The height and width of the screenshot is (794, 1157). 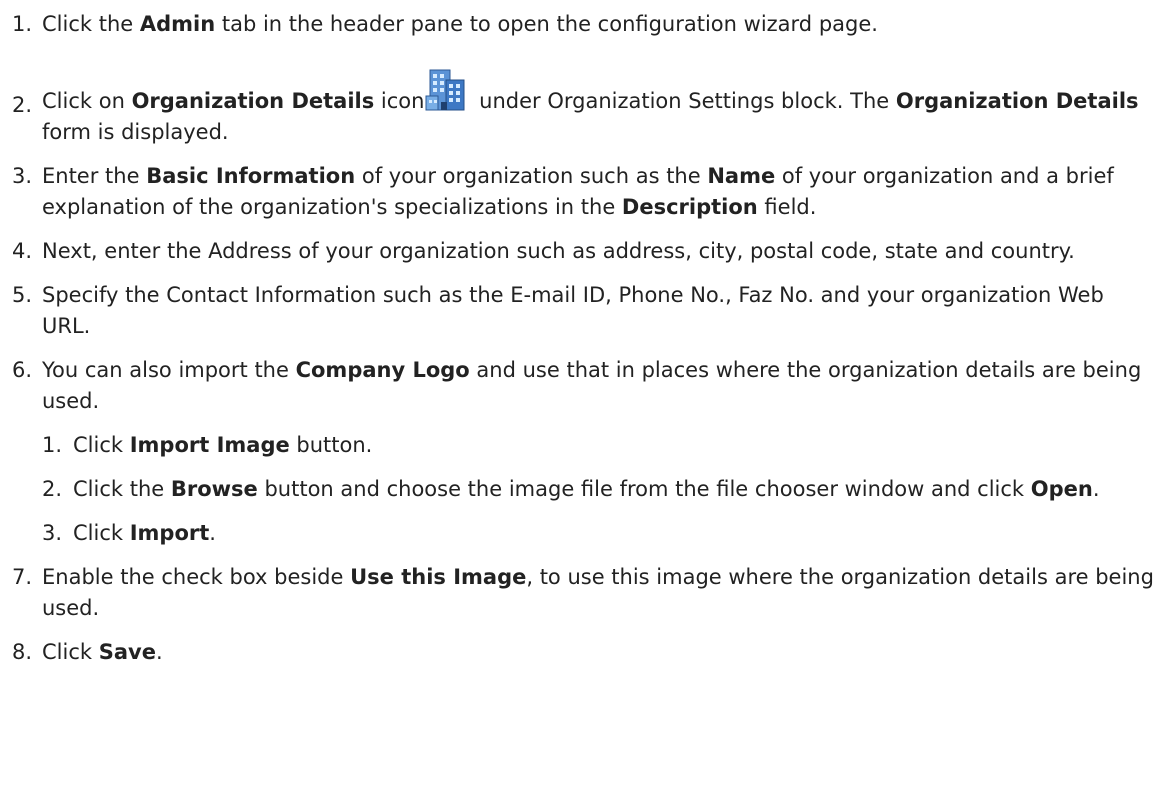 I want to click on step-number: 1., so click(x=22, y=24).